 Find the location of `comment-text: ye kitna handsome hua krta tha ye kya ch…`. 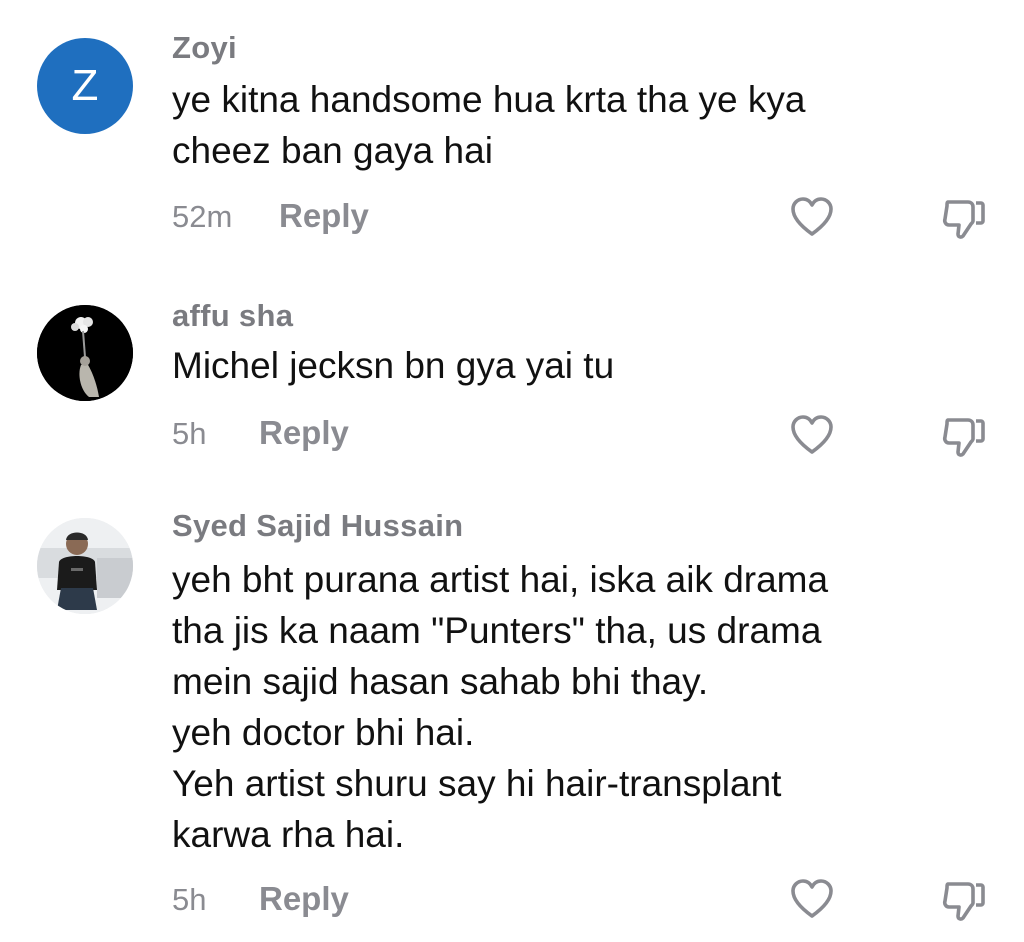

comment-text: ye kitna handsome hua krta tha ye kya ch… is located at coordinates (489, 125).